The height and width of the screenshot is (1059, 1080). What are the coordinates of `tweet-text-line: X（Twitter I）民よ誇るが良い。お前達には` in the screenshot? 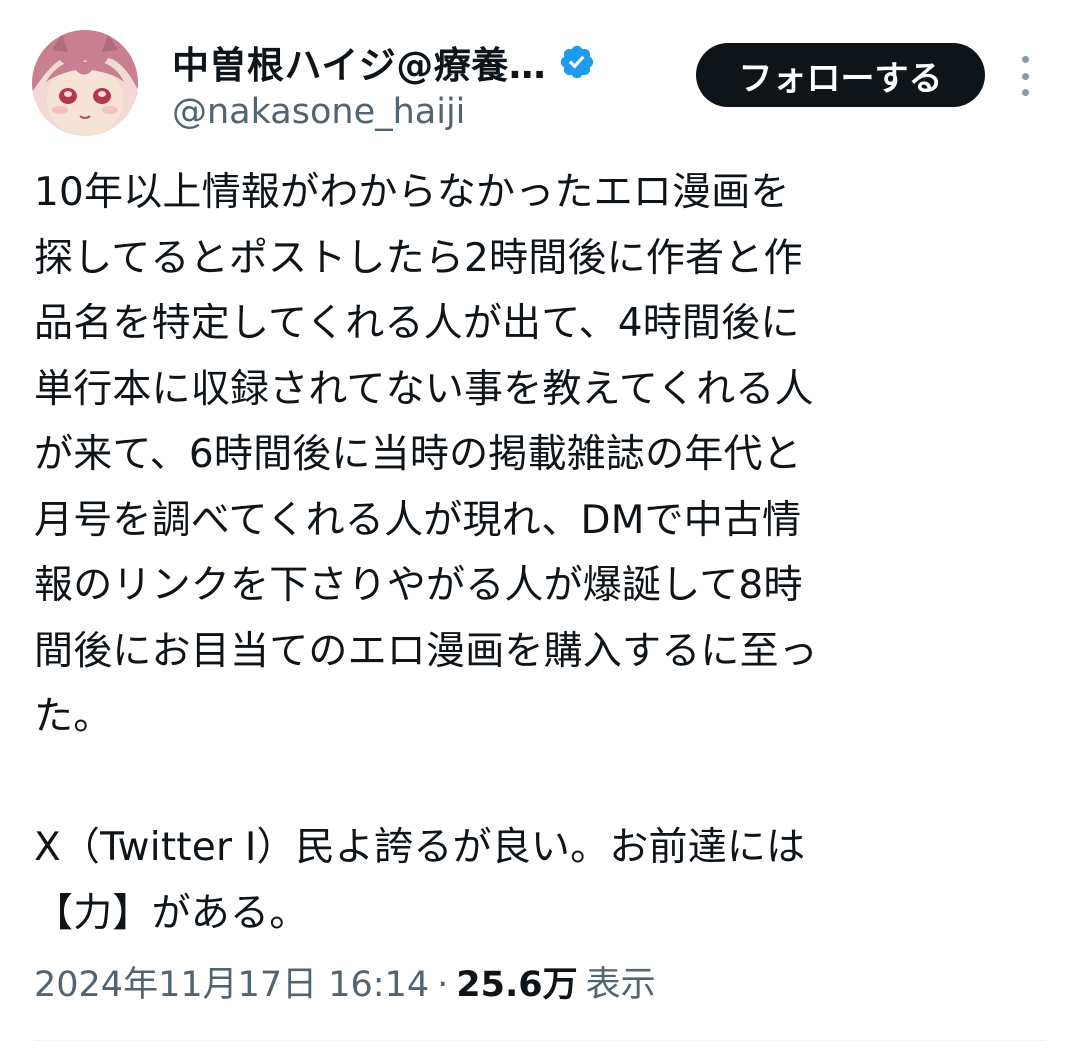 It's located at (420, 847).